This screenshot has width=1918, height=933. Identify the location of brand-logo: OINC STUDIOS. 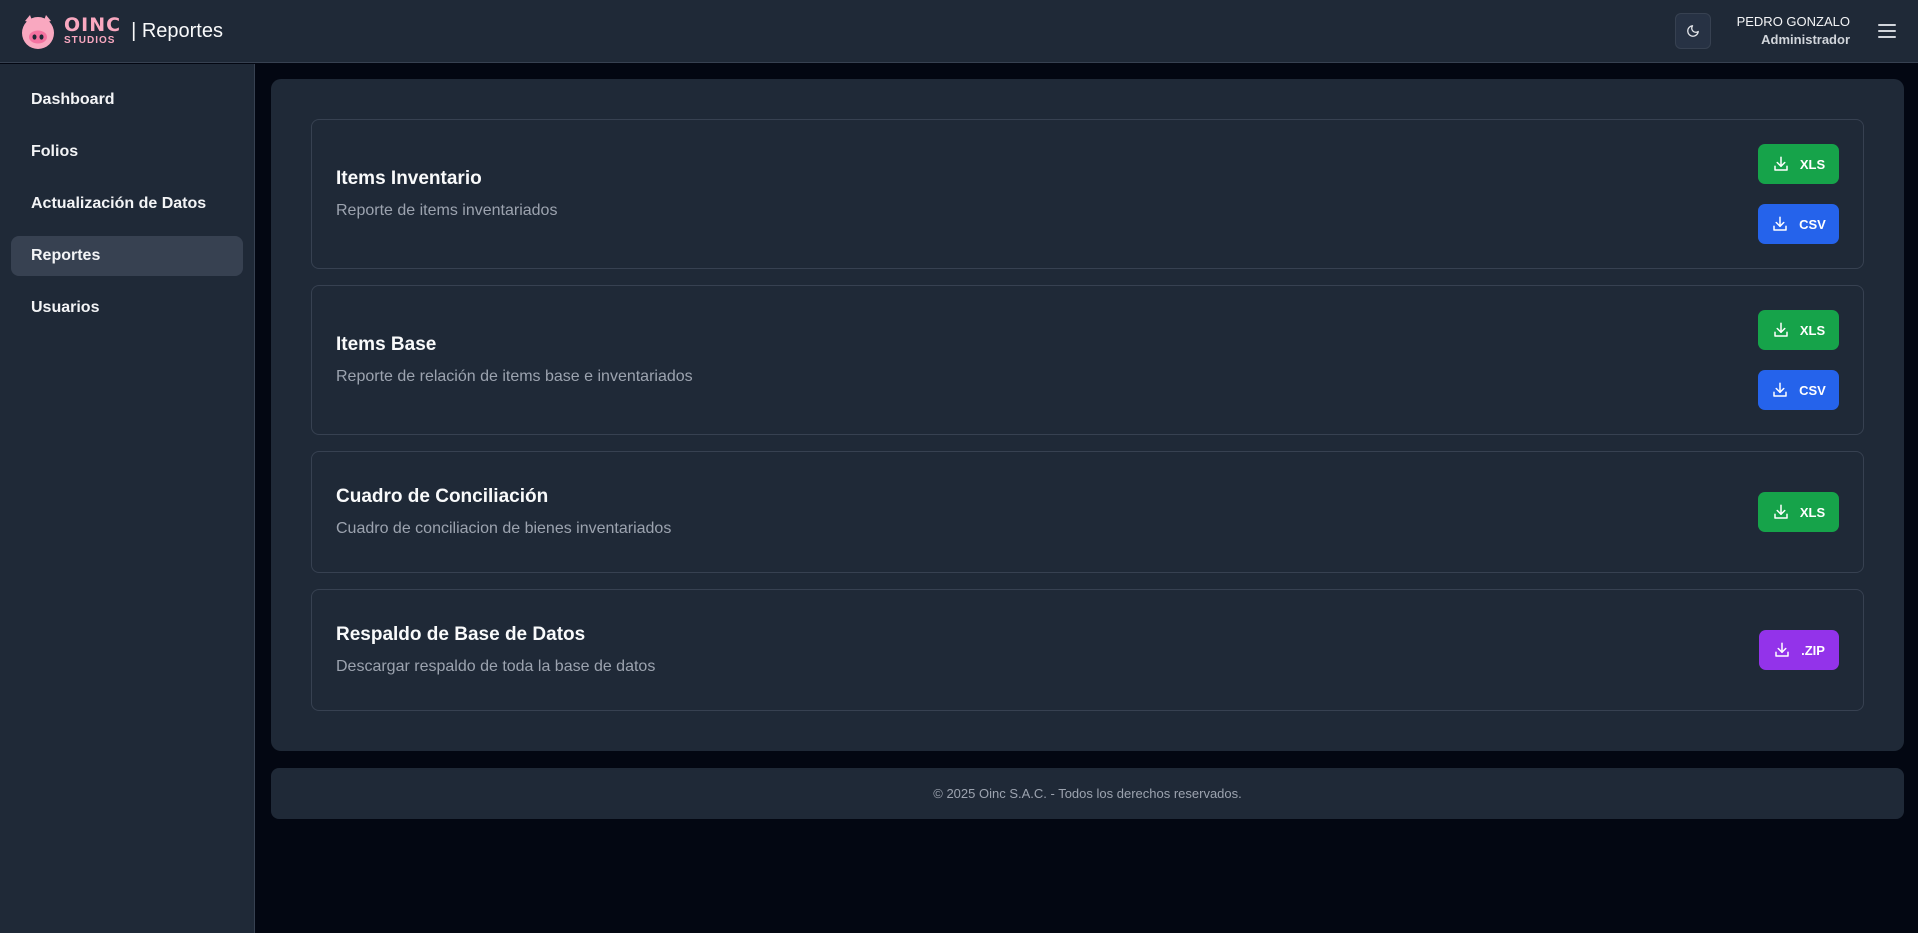
(69, 31).